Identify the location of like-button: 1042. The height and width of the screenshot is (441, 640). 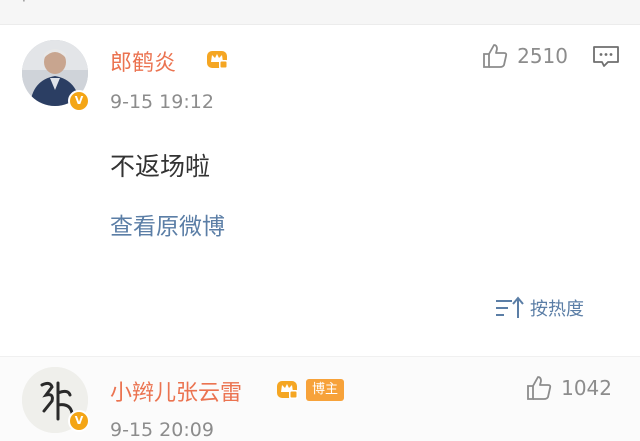
(568, 388).